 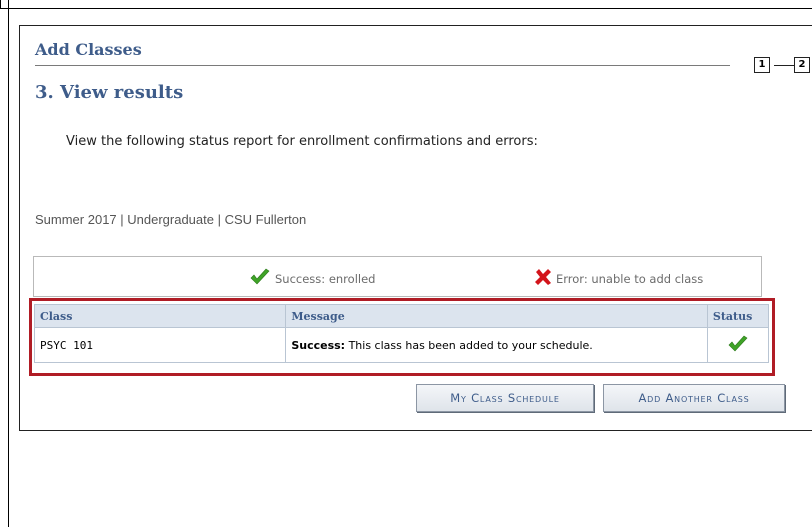 I want to click on outer-frame-top, so click(x=406, y=4).